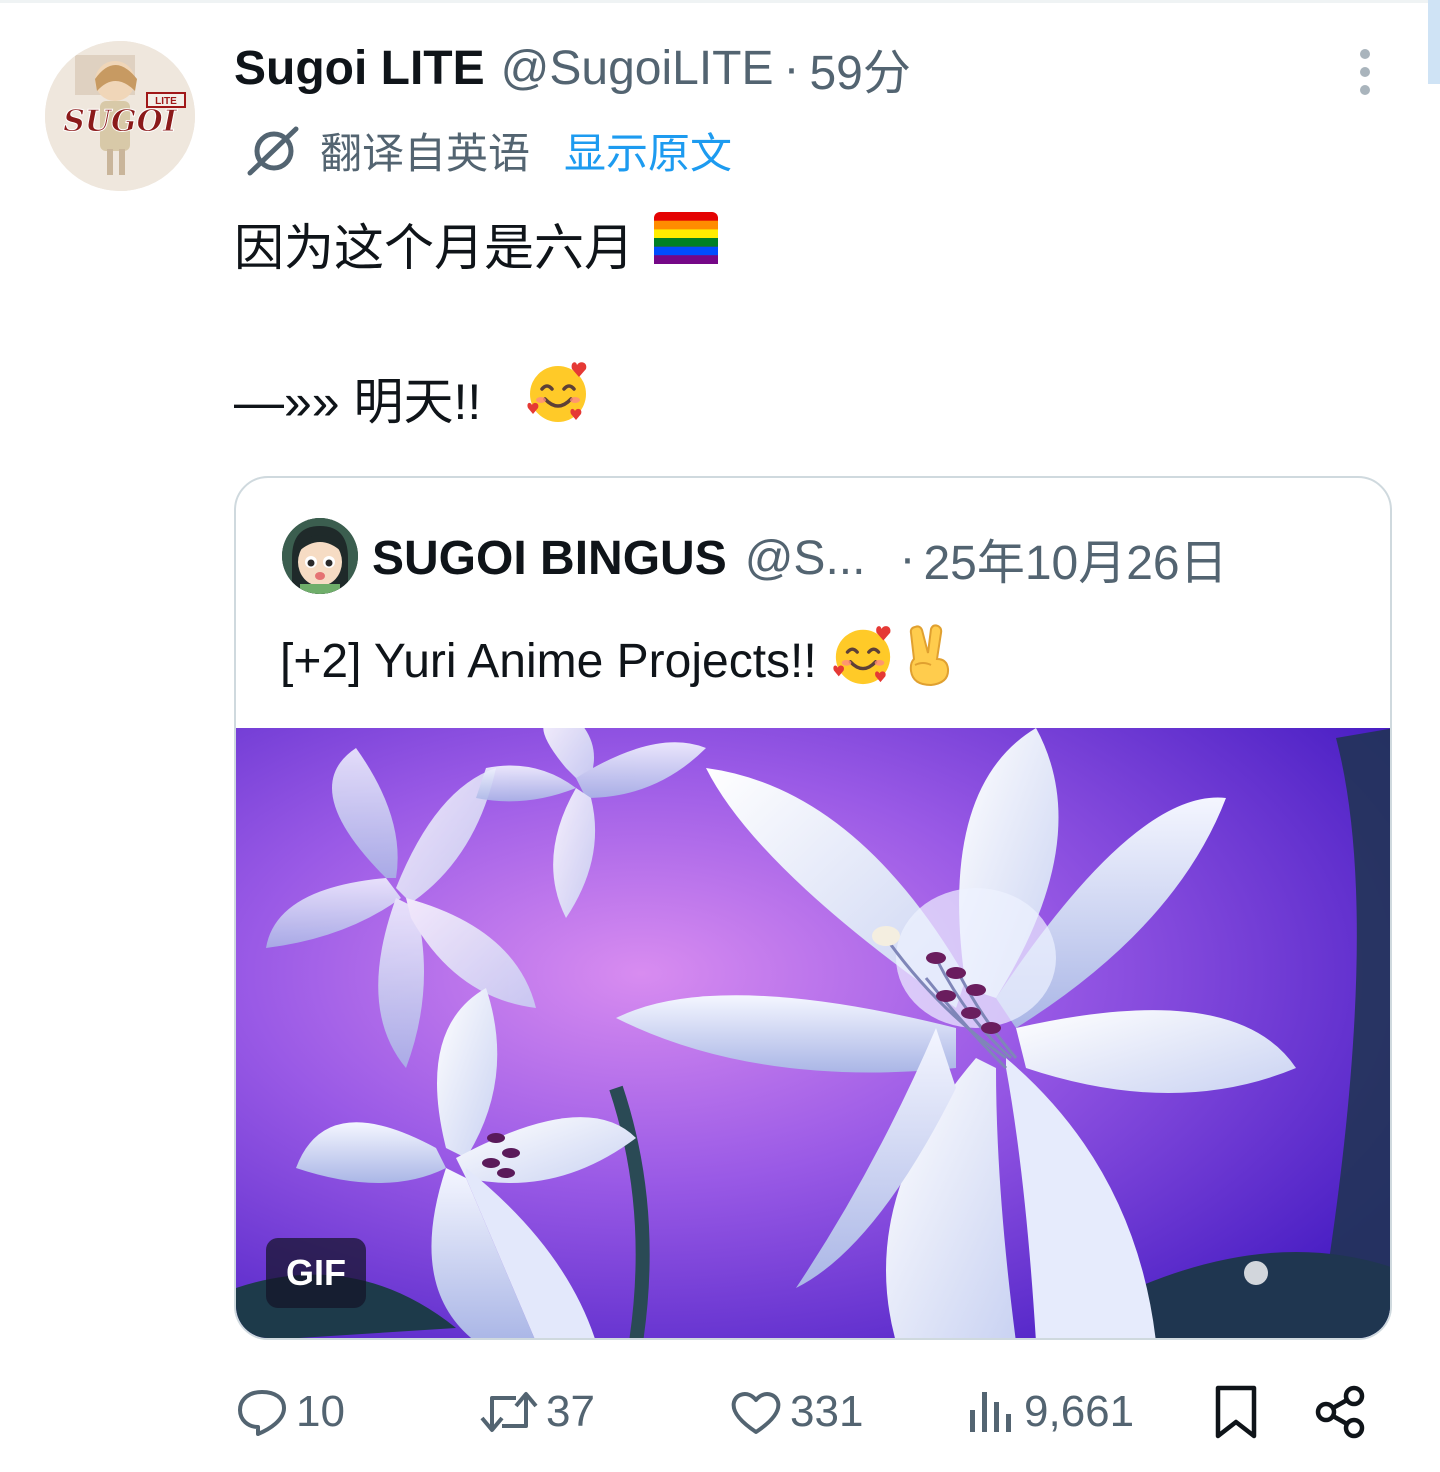  What do you see at coordinates (756, 1413) in the screenshot?
I see `heart-icon` at bounding box center [756, 1413].